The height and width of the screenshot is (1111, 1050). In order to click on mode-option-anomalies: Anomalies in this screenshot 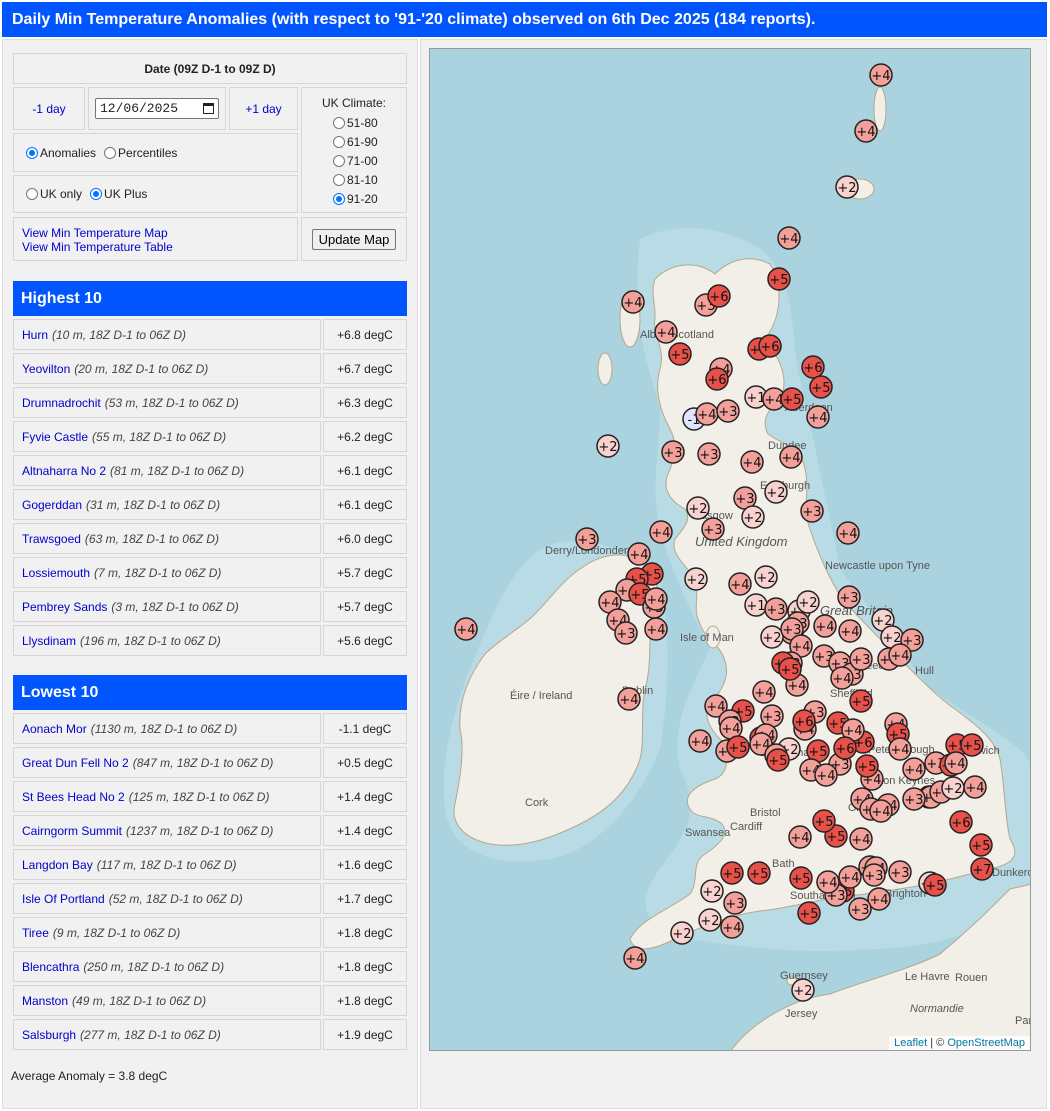, I will do `click(61, 153)`.